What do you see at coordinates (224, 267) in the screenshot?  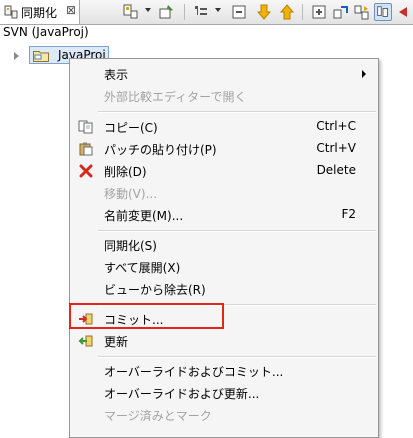 I see `menu-item-expand-all: すべて展開(X)` at bounding box center [224, 267].